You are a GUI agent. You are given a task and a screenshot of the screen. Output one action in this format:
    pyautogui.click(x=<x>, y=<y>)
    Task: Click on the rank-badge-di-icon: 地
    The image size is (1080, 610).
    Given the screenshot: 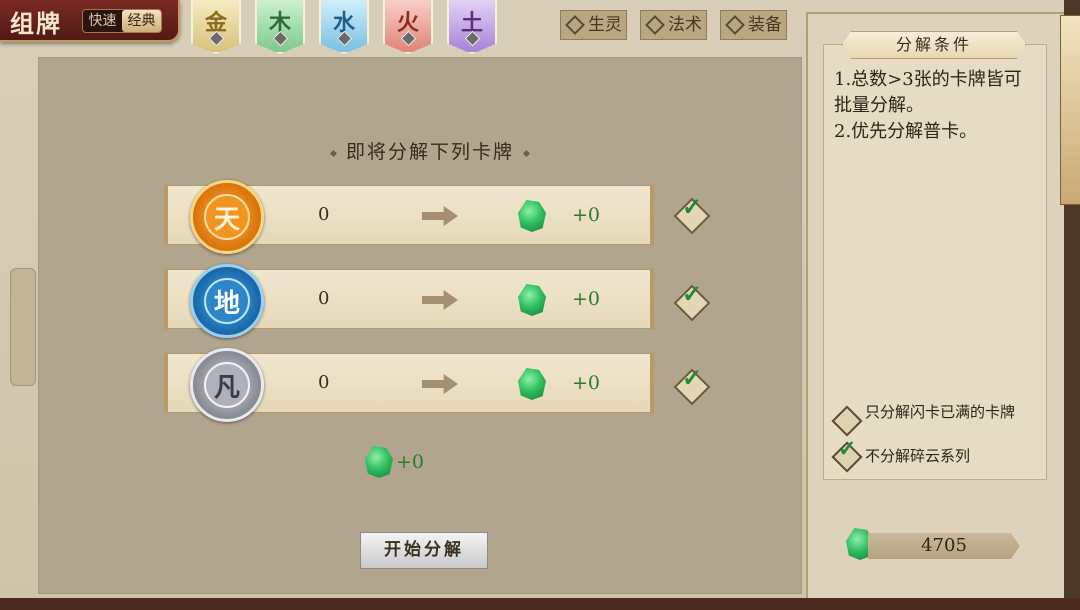 What is the action you would take?
    pyautogui.click(x=227, y=301)
    